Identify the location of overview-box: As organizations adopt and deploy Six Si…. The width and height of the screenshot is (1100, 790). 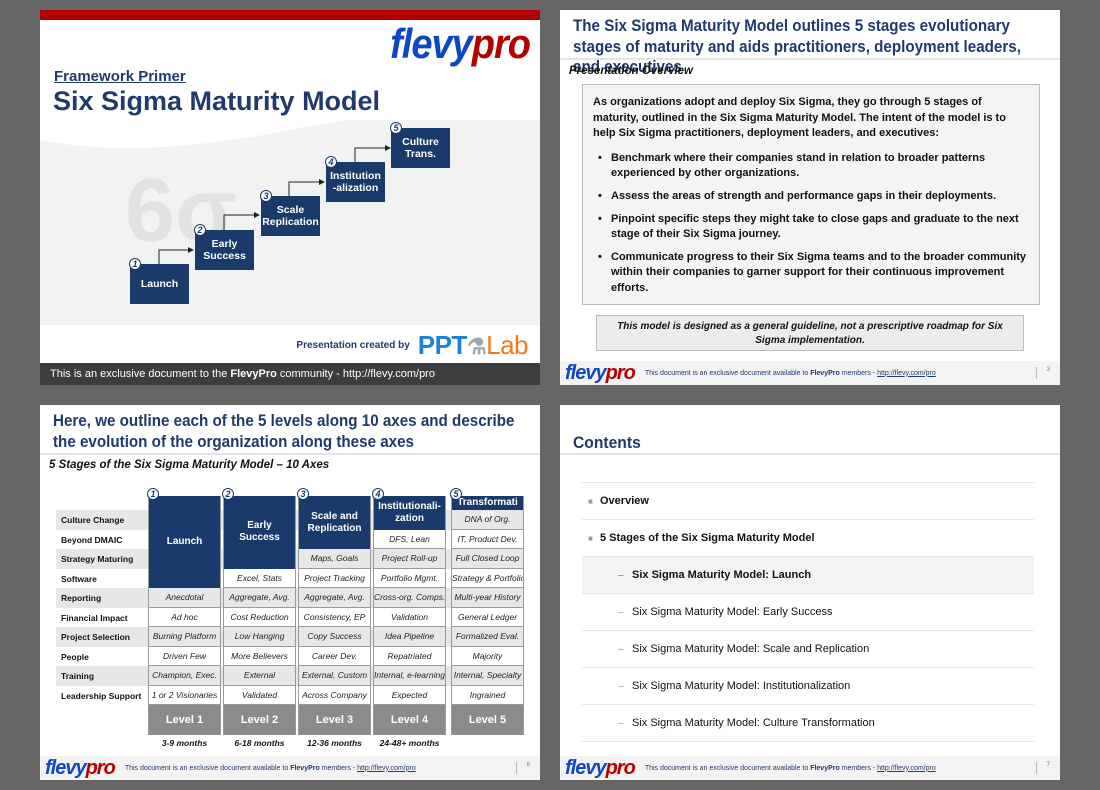
(811, 194).